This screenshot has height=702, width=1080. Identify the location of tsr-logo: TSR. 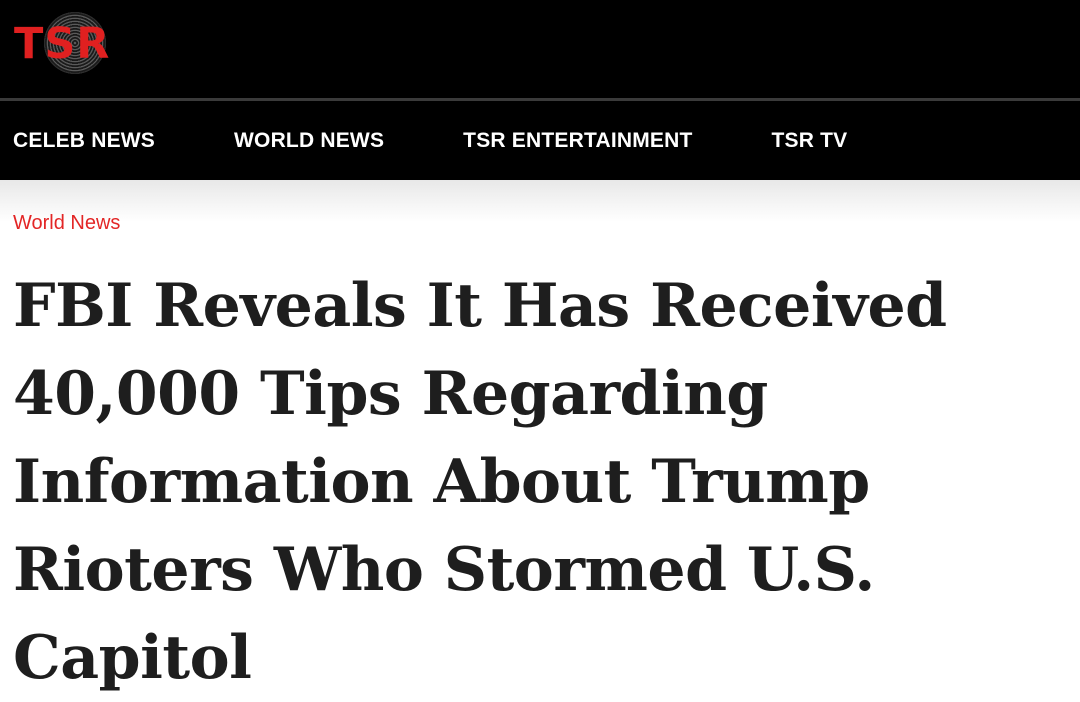
(71, 43).